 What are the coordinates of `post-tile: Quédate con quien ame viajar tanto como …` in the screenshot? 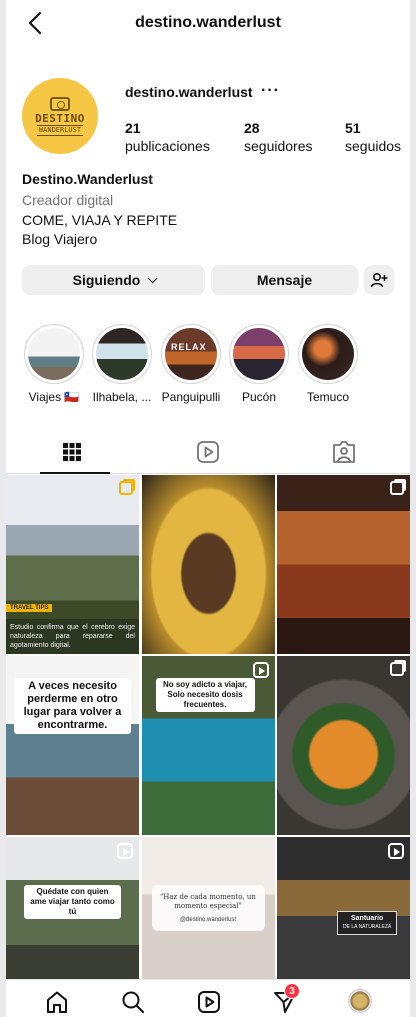 It's located at (72, 908).